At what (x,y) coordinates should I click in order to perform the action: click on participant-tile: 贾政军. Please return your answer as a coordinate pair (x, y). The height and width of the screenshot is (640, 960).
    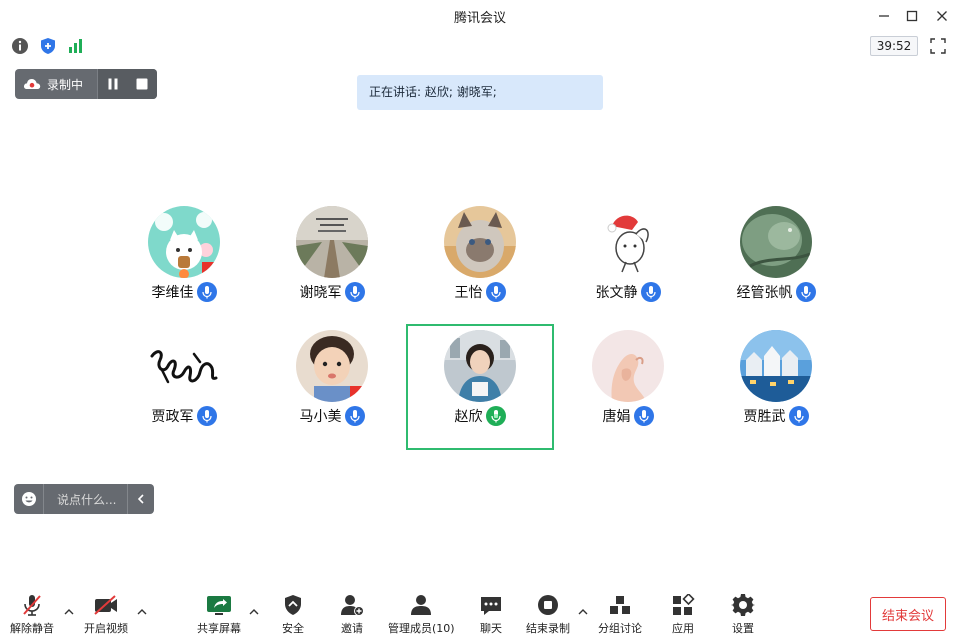
    Looking at the image, I should click on (184, 387).